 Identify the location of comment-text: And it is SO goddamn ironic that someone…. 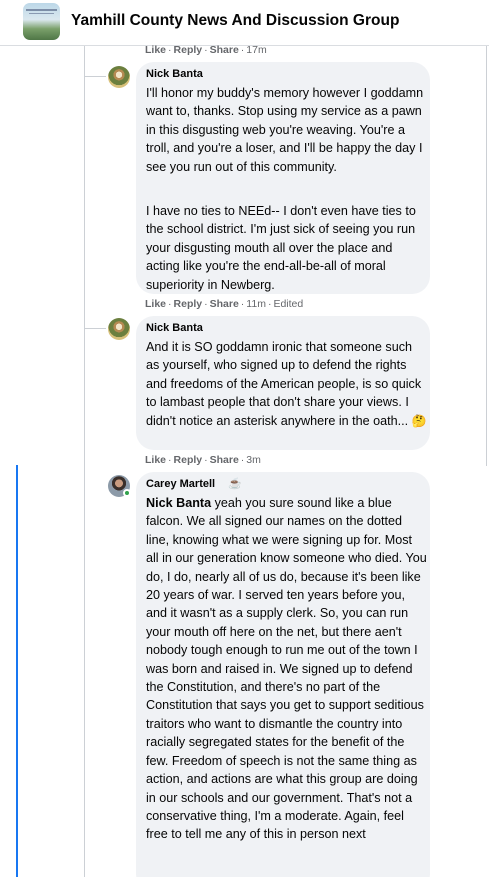
(287, 384).